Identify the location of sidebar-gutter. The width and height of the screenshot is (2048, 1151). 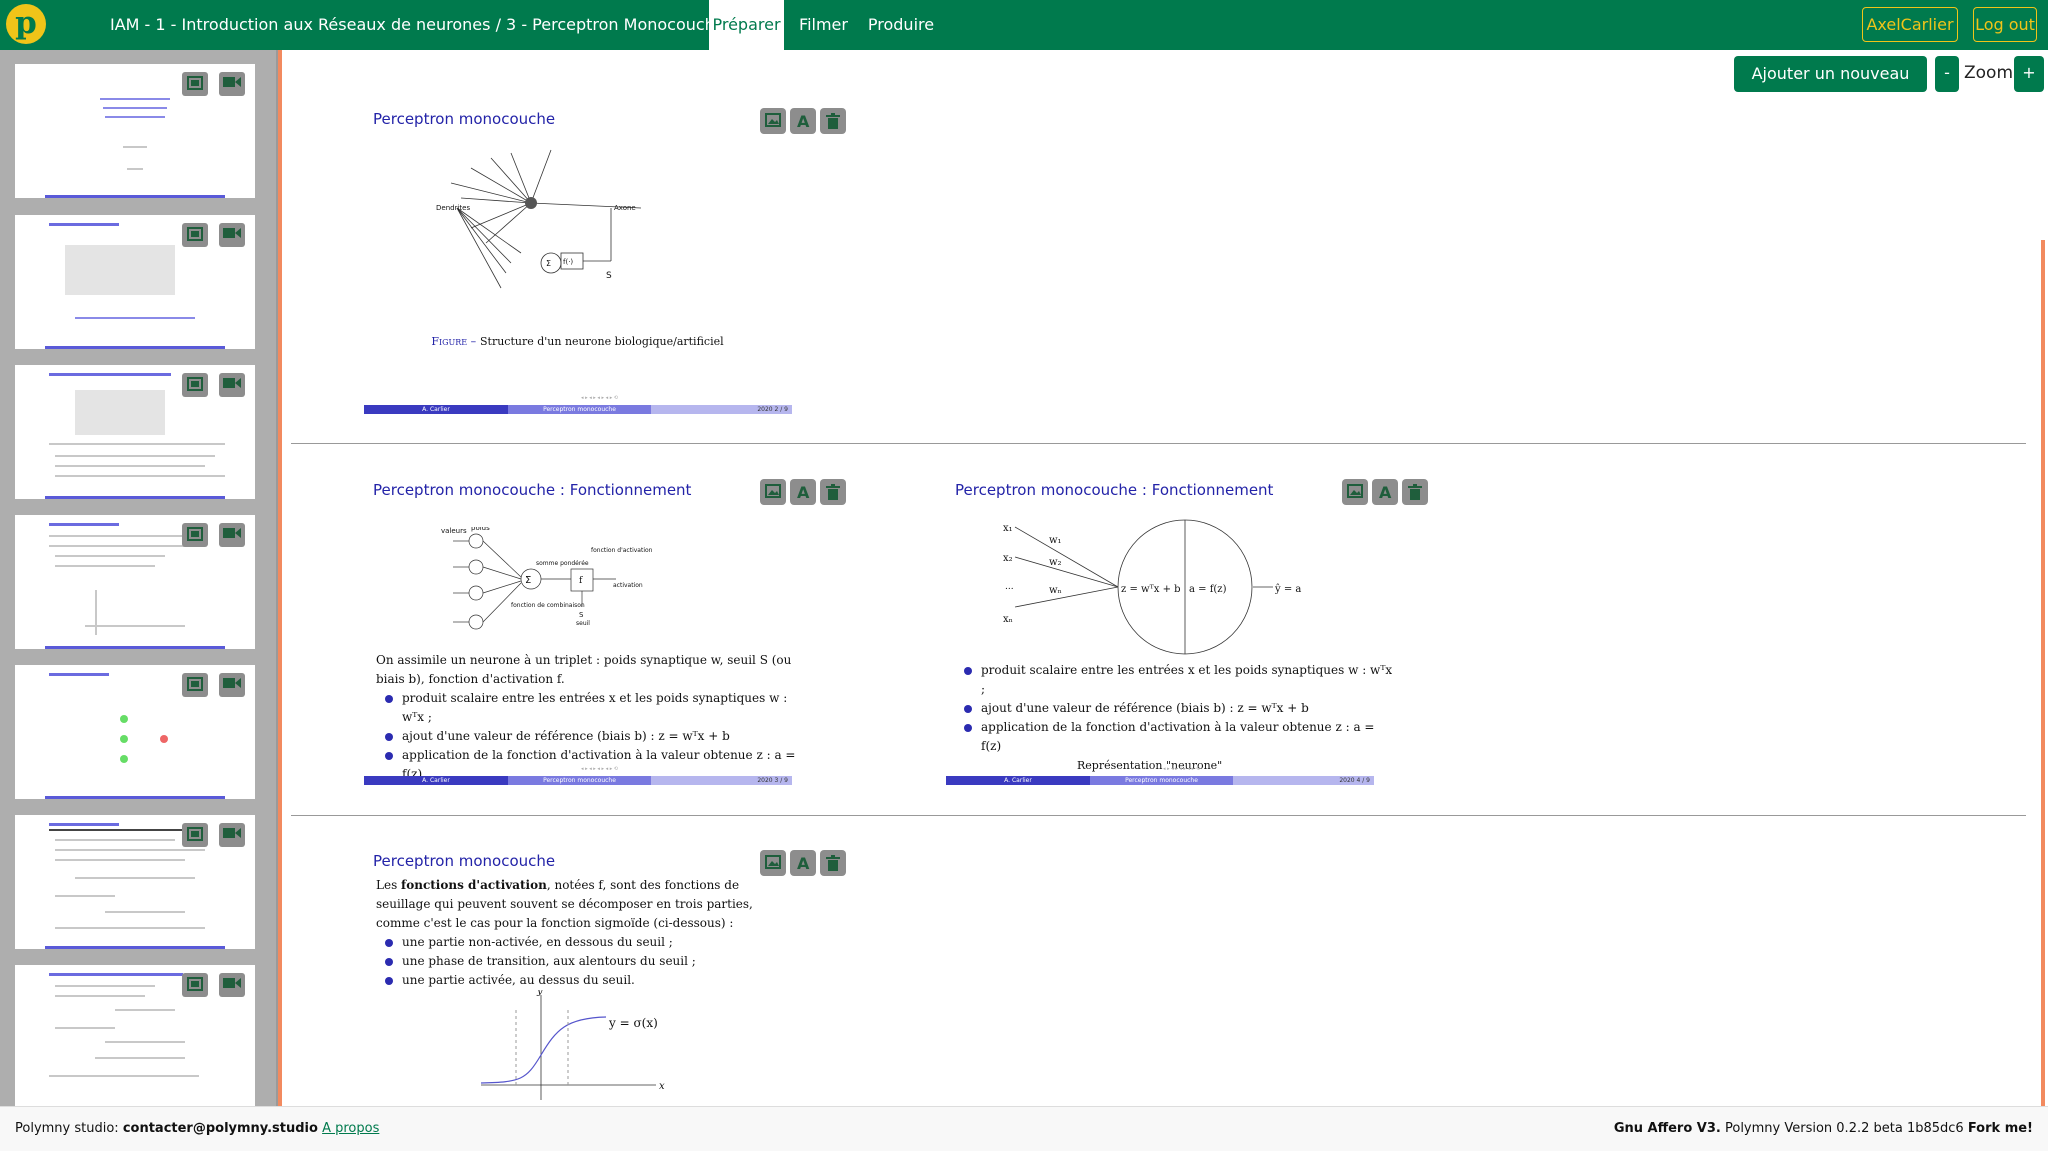
(280, 578).